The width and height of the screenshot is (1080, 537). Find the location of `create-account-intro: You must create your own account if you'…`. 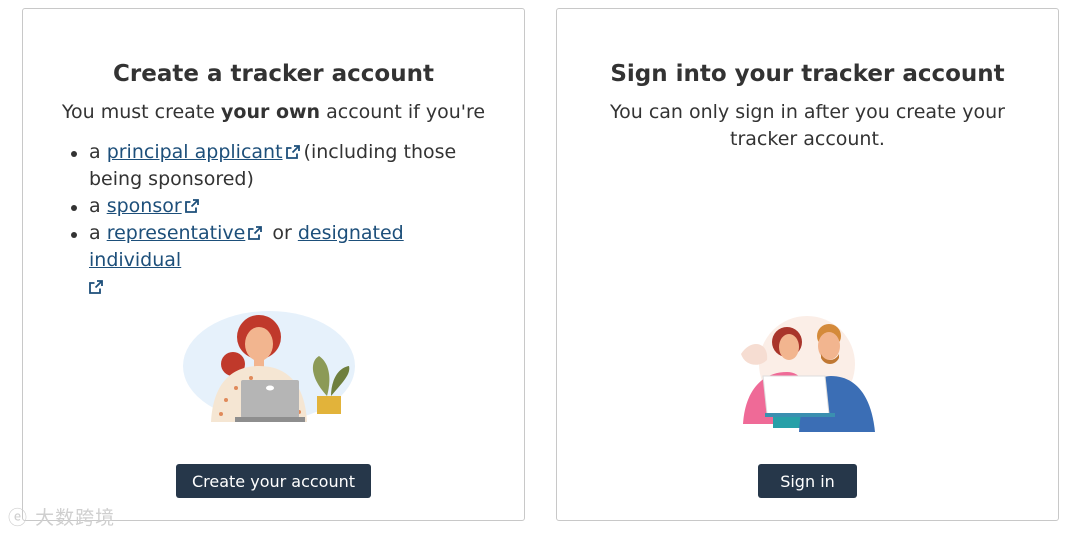

create-account-intro: You must create your own account if you'… is located at coordinates (273, 112).